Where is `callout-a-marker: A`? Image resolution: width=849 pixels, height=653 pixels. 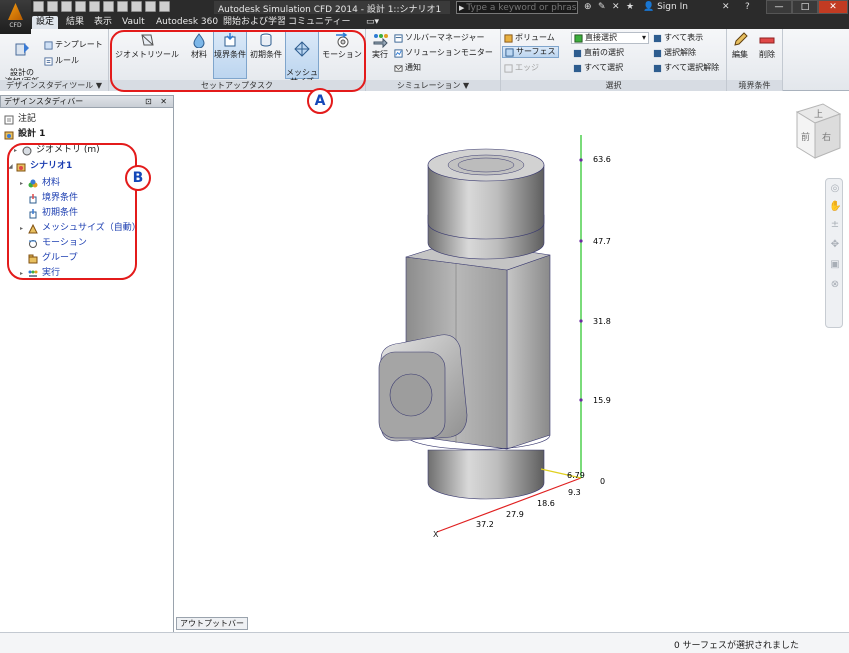
callout-a-marker: A is located at coordinates (320, 101).